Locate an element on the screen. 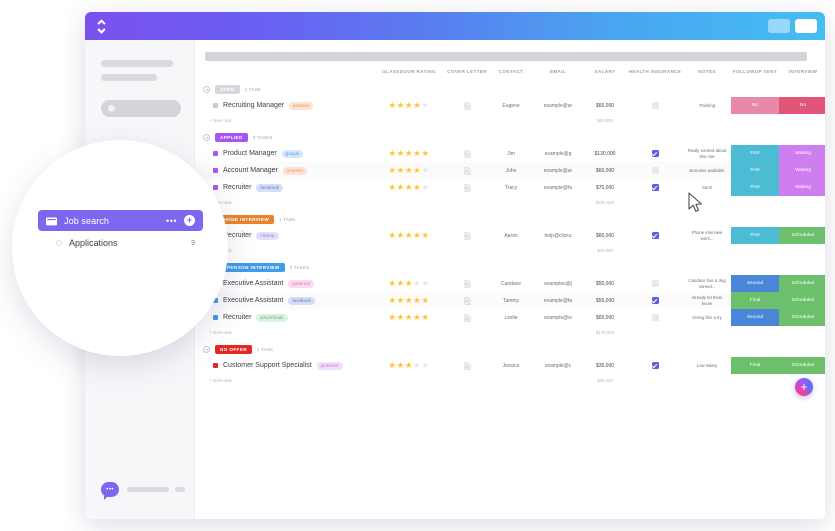 Image resolution: width=835 pixels, height=531 pixels. new-task-row: + New task $35,000 is located at coordinates (510, 380).